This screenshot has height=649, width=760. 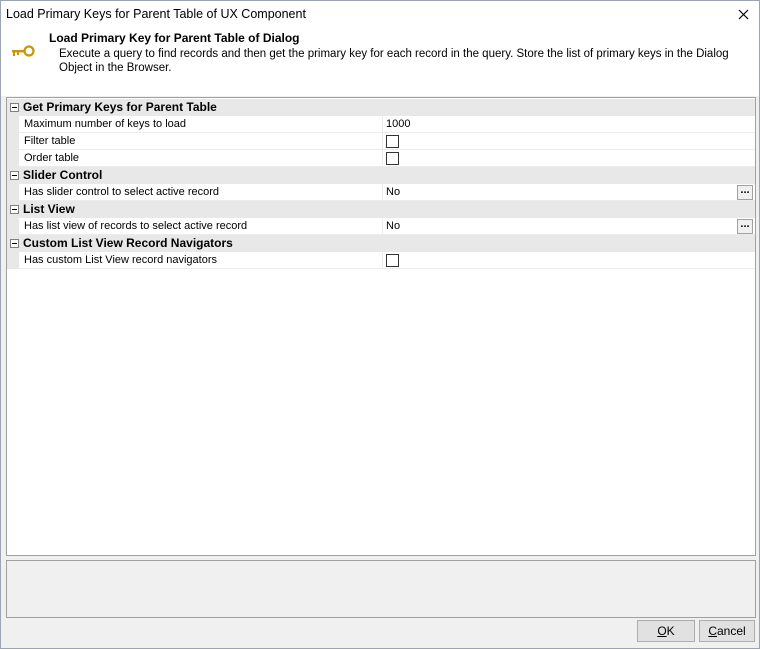 I want to click on section-get-primary-keys: Get Primary Keys for Parent Table, so click(x=381, y=107).